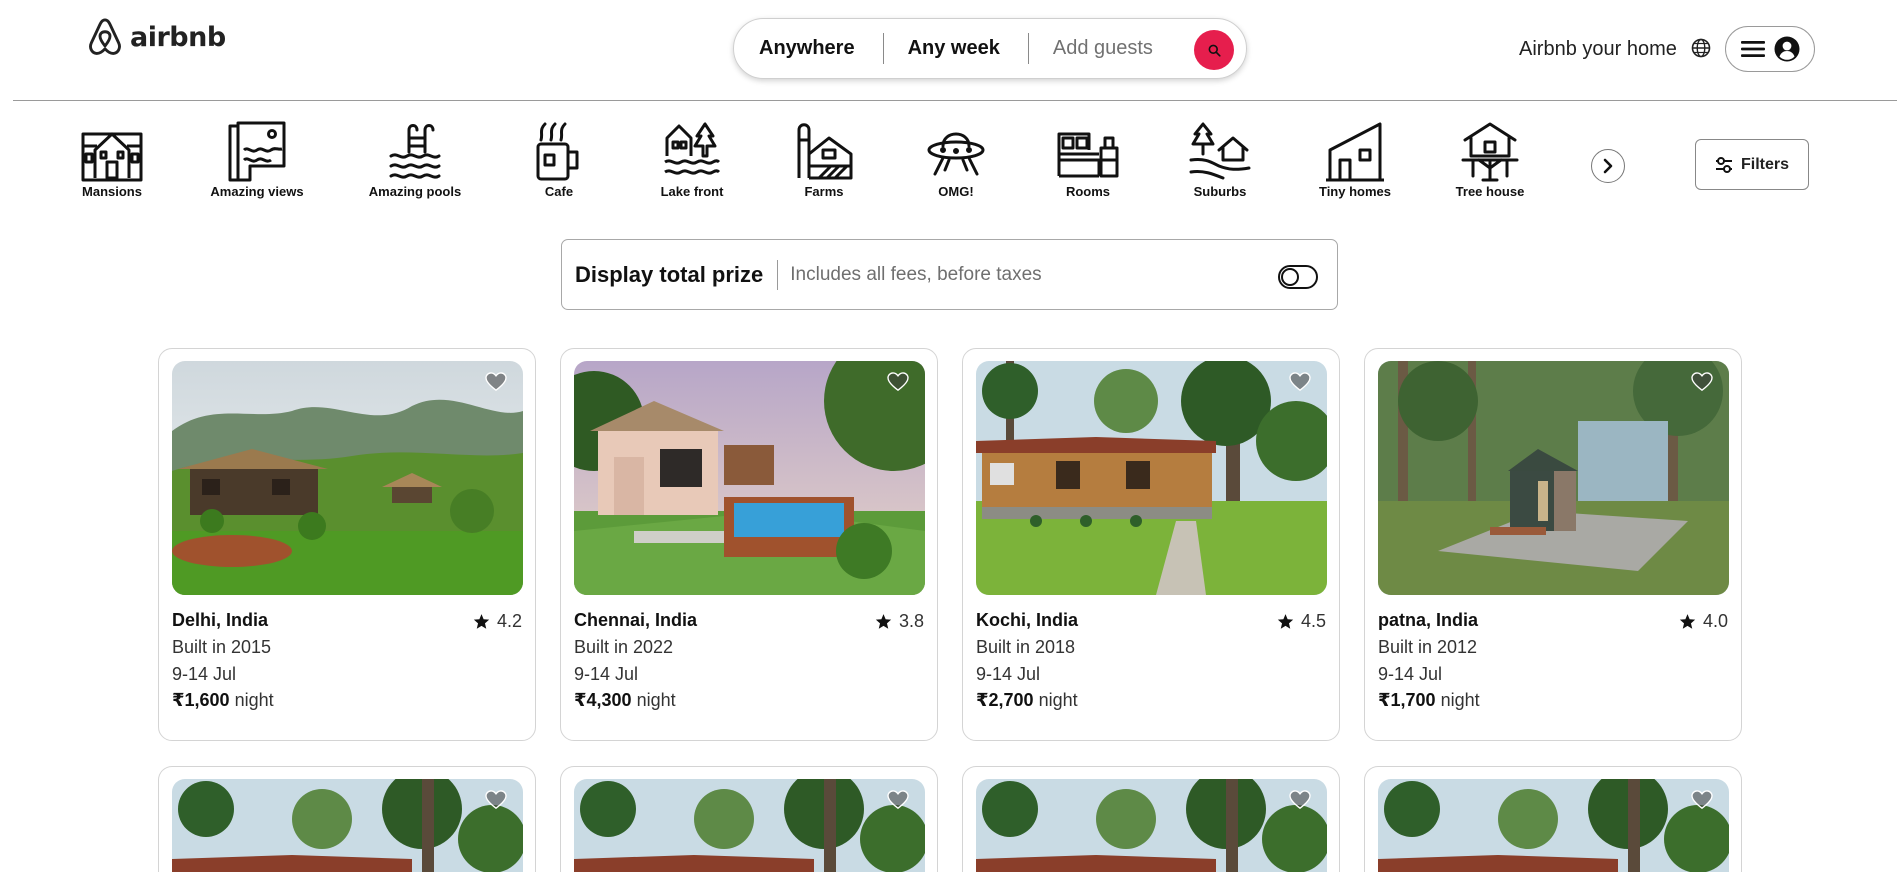  What do you see at coordinates (1355, 152) in the screenshot?
I see `tiny-home-icon` at bounding box center [1355, 152].